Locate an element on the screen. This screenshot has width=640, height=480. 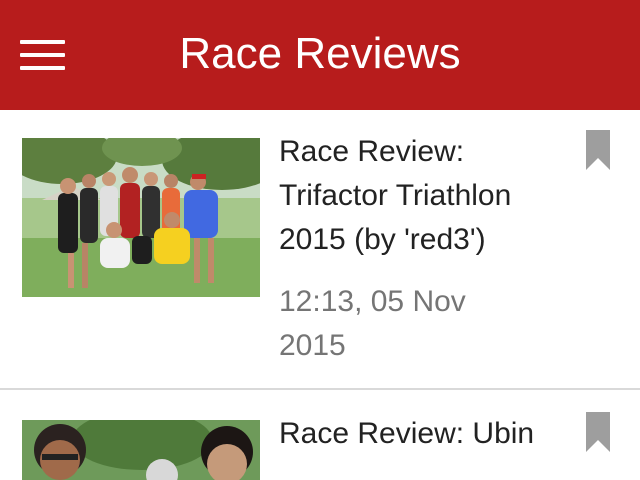
page-title: Race Reviews is located at coordinates (320, 53).